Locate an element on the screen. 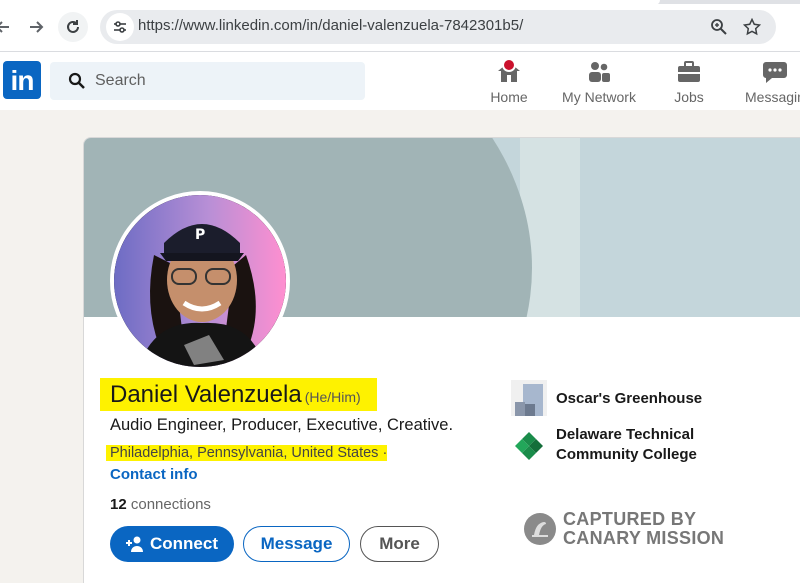  bird-icon is located at coordinates (540, 529).